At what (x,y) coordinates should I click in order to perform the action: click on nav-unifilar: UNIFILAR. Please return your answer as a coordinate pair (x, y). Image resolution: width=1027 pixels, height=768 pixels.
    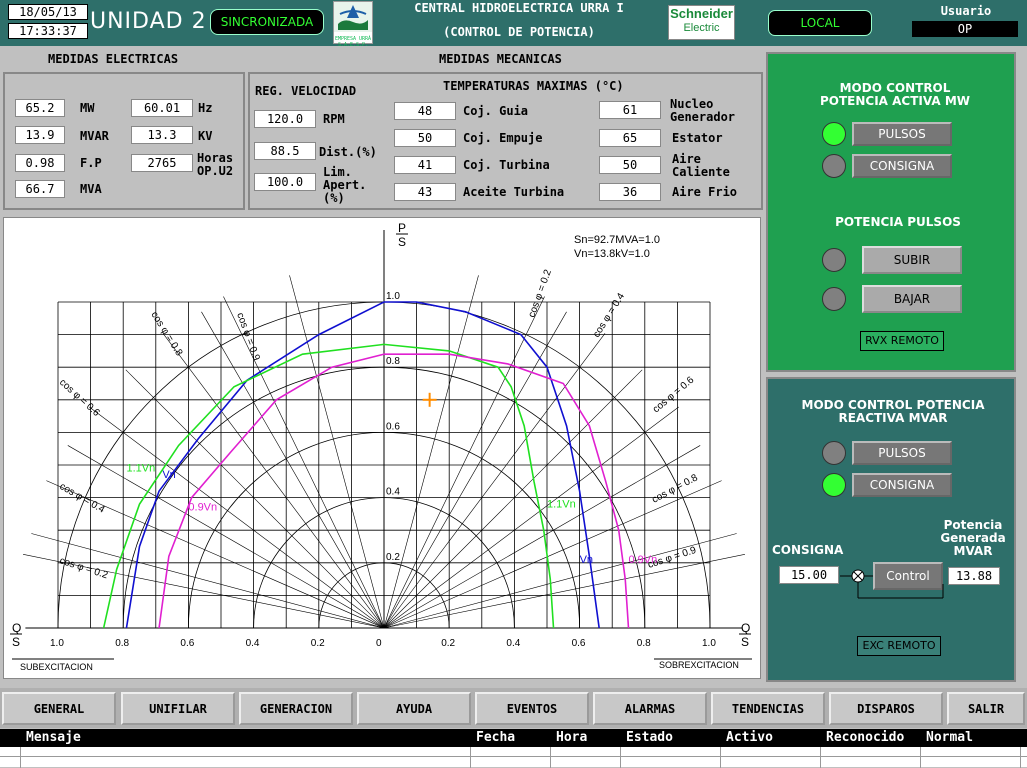
    Looking at the image, I should click on (178, 708).